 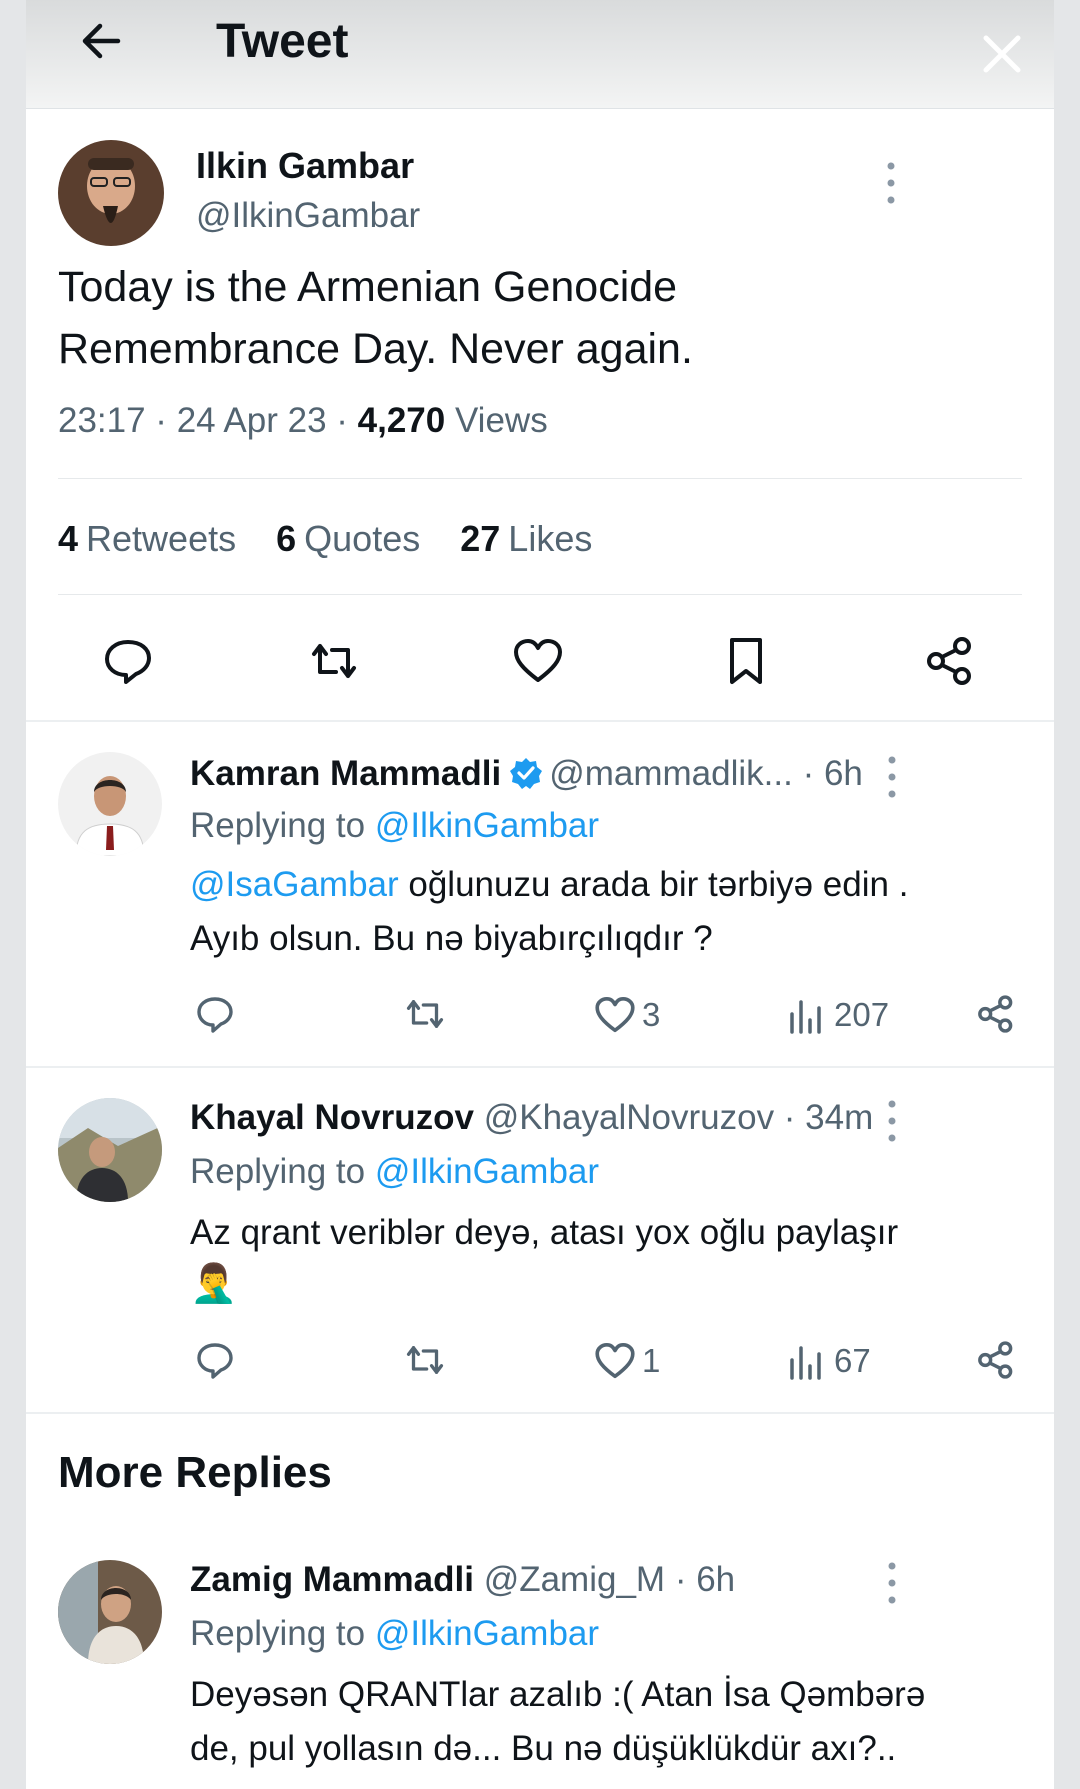 What do you see at coordinates (651, 1360) in the screenshot?
I see `like-count: 1` at bounding box center [651, 1360].